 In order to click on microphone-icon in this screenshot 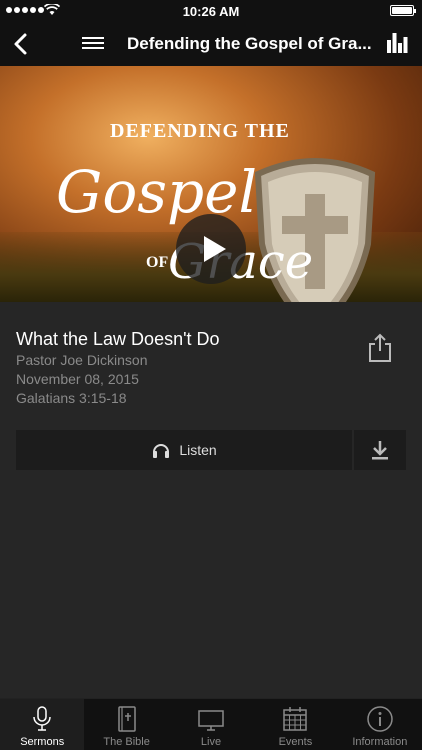, I will do `click(42, 718)`.